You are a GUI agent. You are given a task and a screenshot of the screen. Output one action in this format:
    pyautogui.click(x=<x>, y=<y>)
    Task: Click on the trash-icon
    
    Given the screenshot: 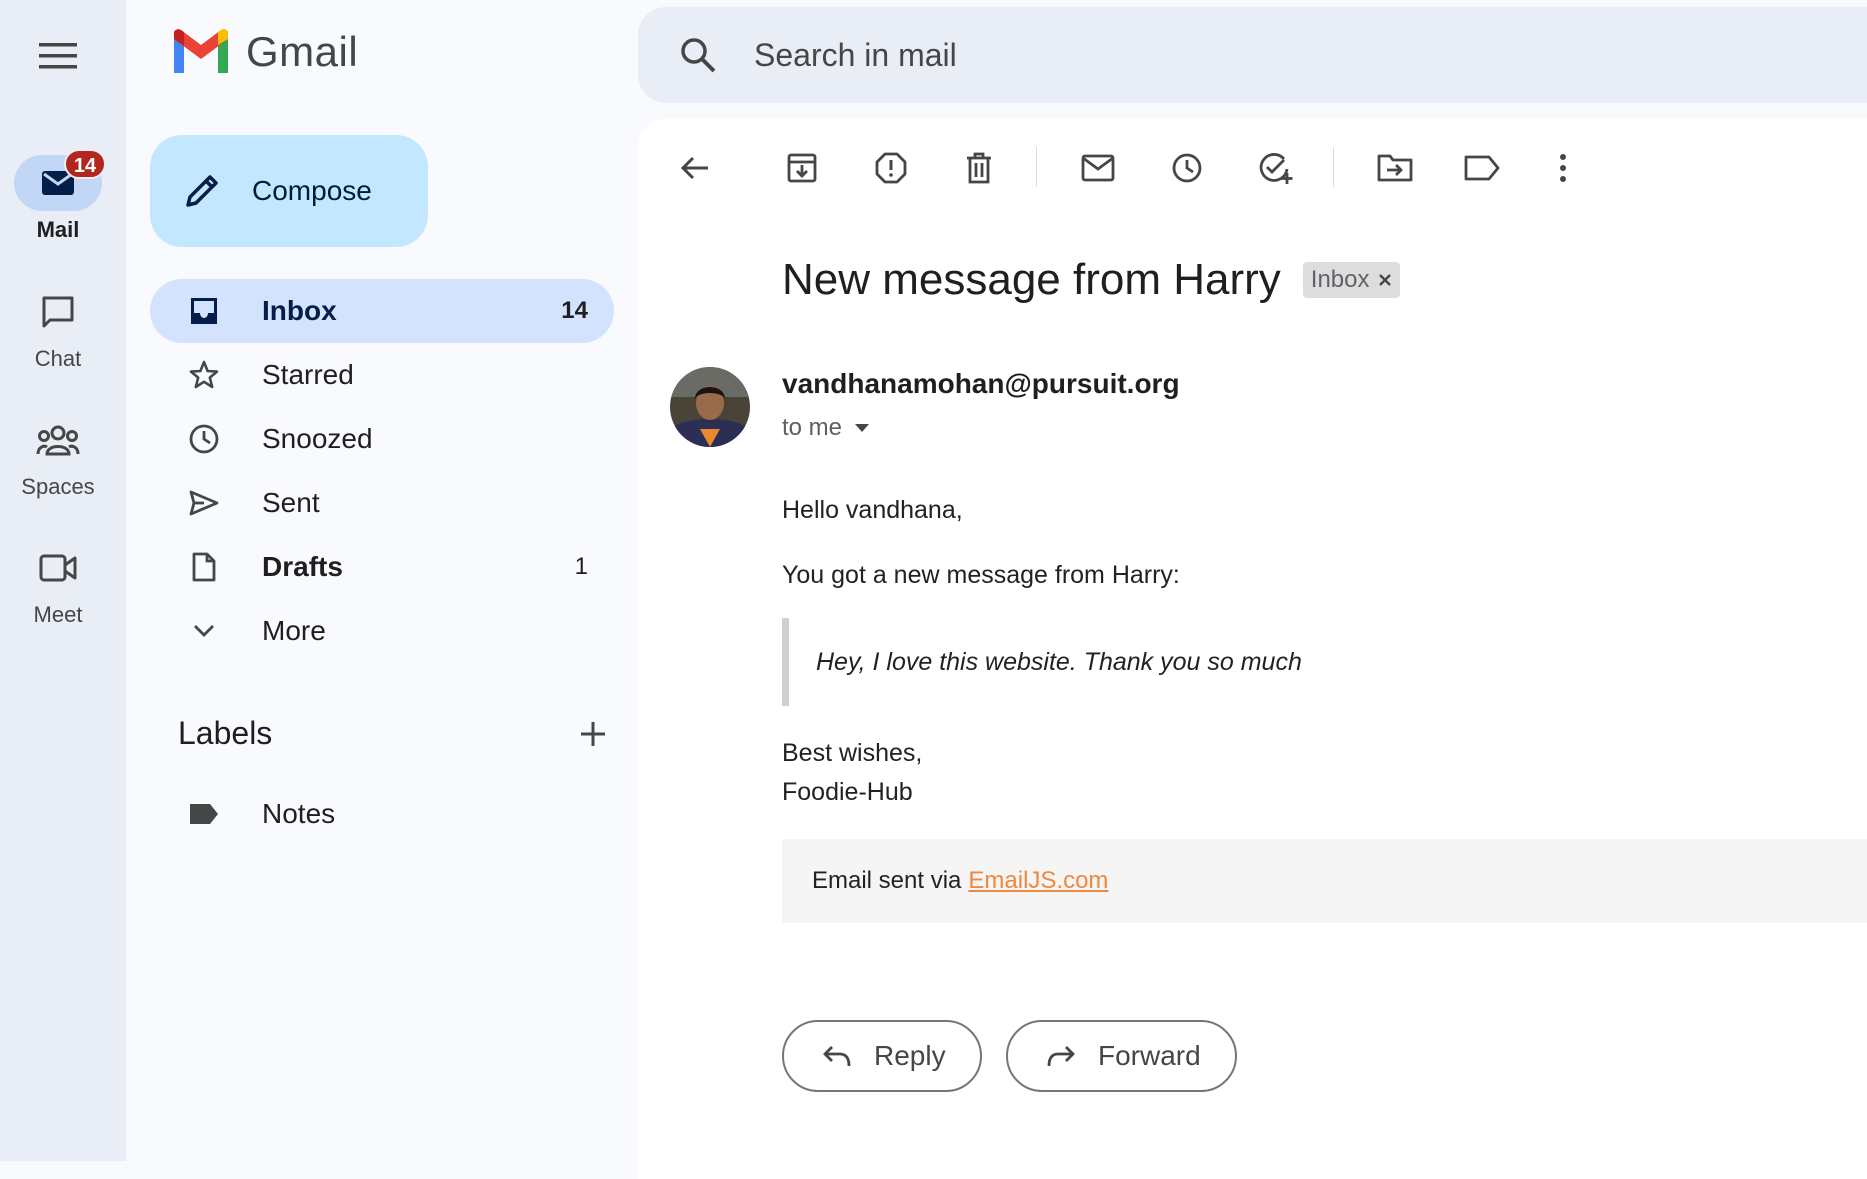 What is the action you would take?
    pyautogui.click(x=979, y=168)
    